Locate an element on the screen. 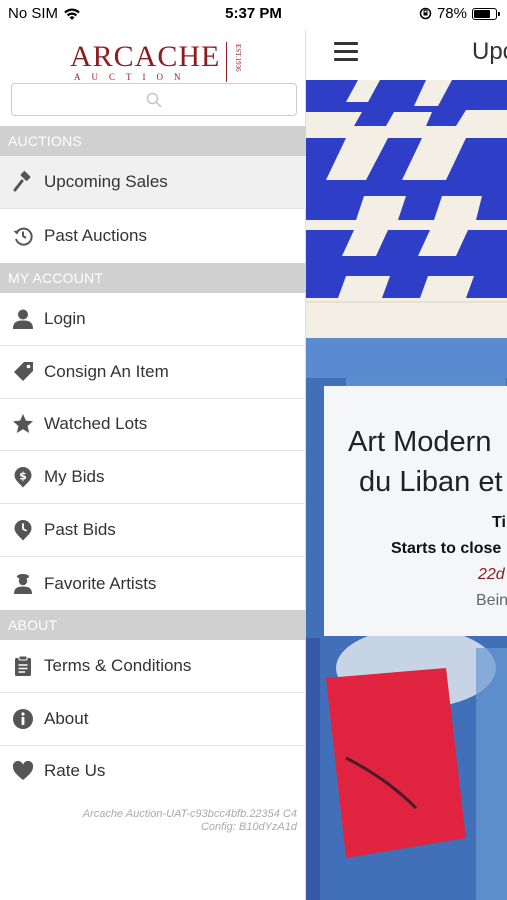  menu-item-consign: Consign An Item is located at coordinates (153, 372).